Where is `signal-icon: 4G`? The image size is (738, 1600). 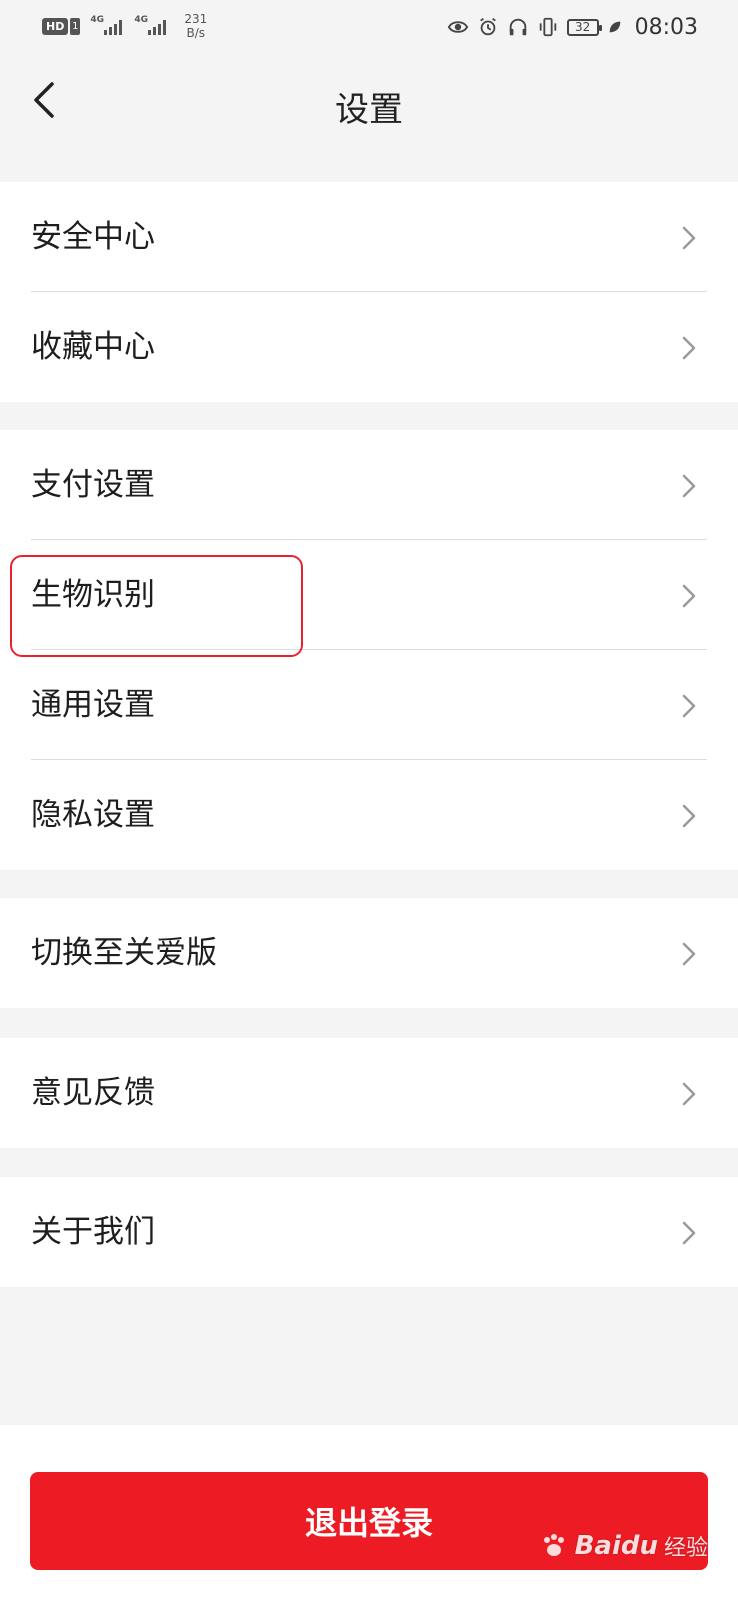 signal-icon: 4G is located at coordinates (109, 26).